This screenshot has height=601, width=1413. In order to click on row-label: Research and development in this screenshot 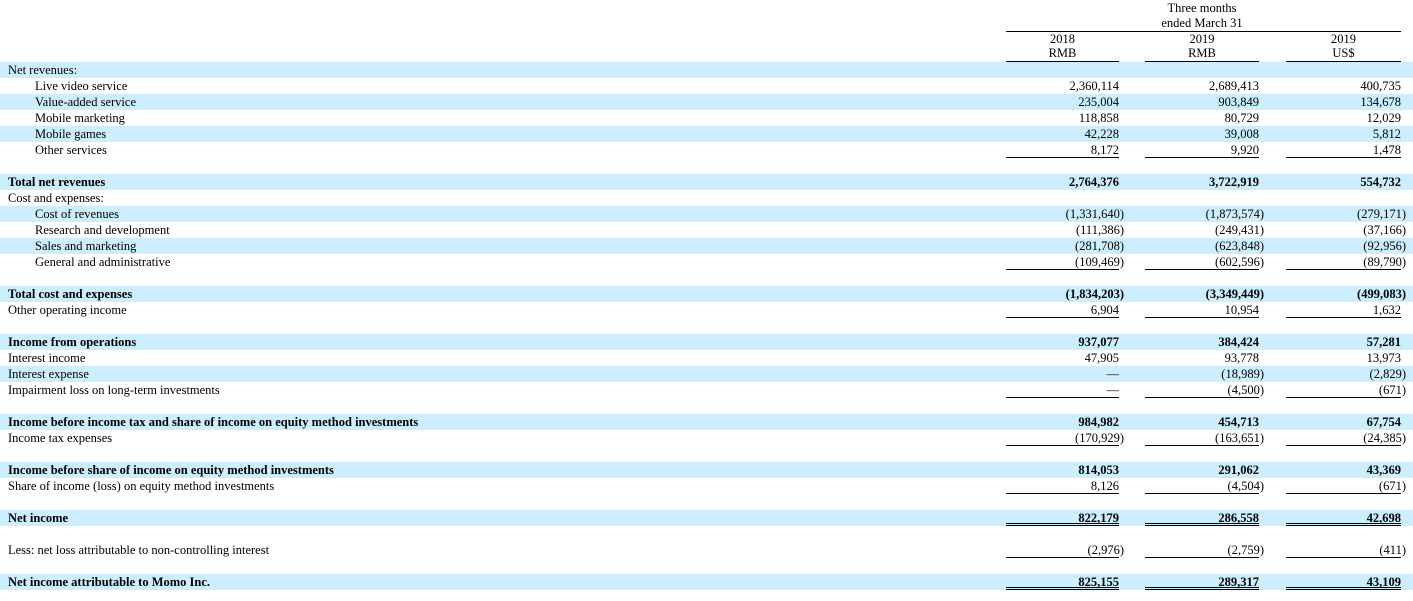, I will do `click(102, 230)`.